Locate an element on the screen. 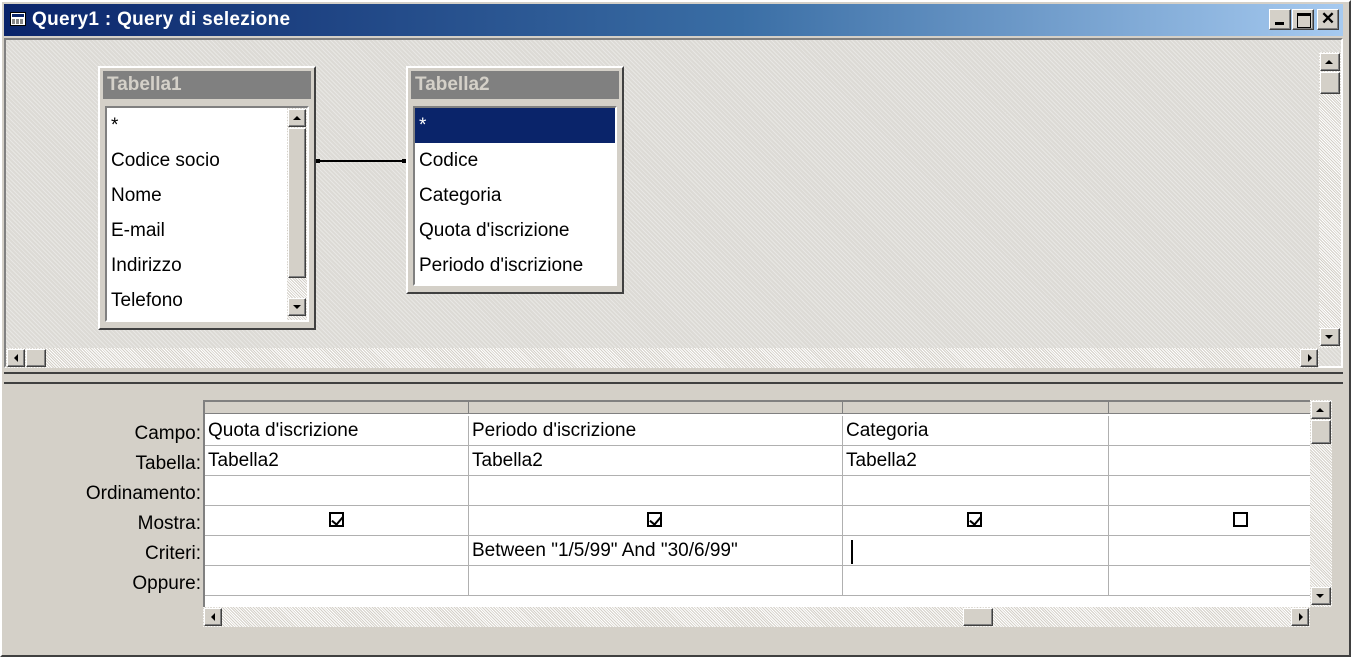 The width and height of the screenshot is (1351, 657). grid-vertical-scrollbar is located at coordinates (1321, 503).